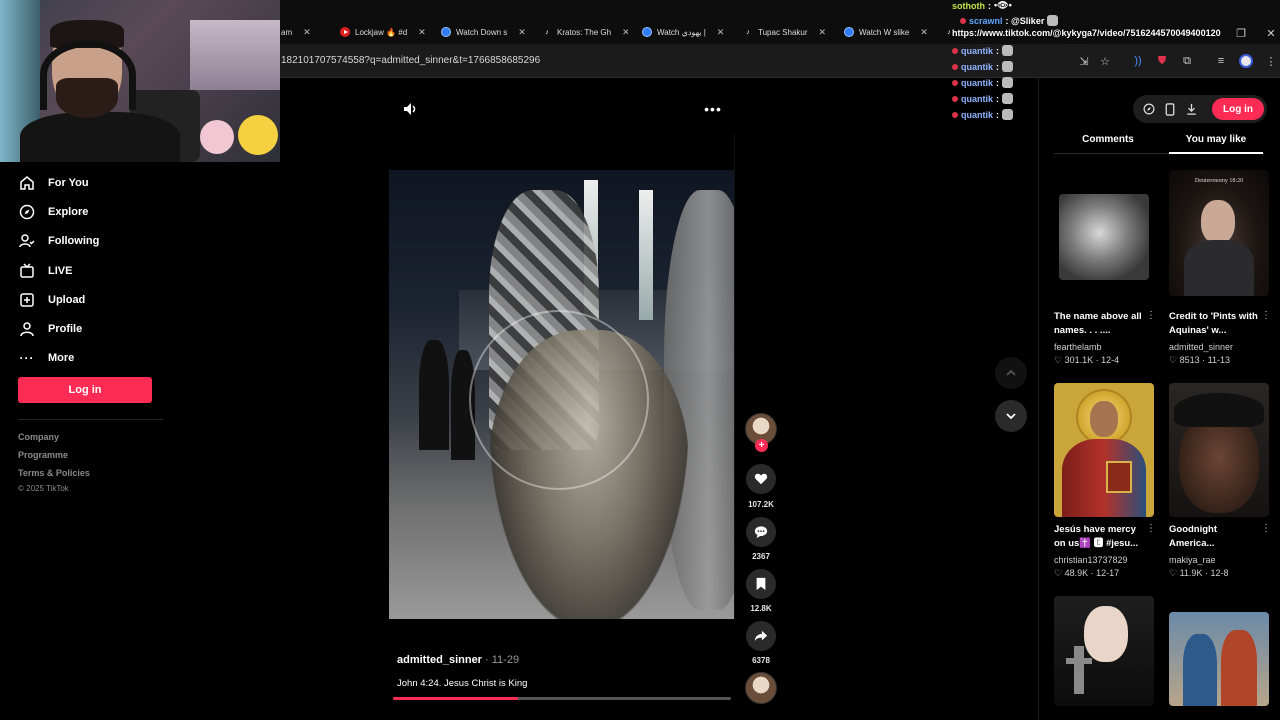 The width and height of the screenshot is (1280, 720). What do you see at coordinates (446, 32) in the screenshot?
I see `chrome-icon` at bounding box center [446, 32].